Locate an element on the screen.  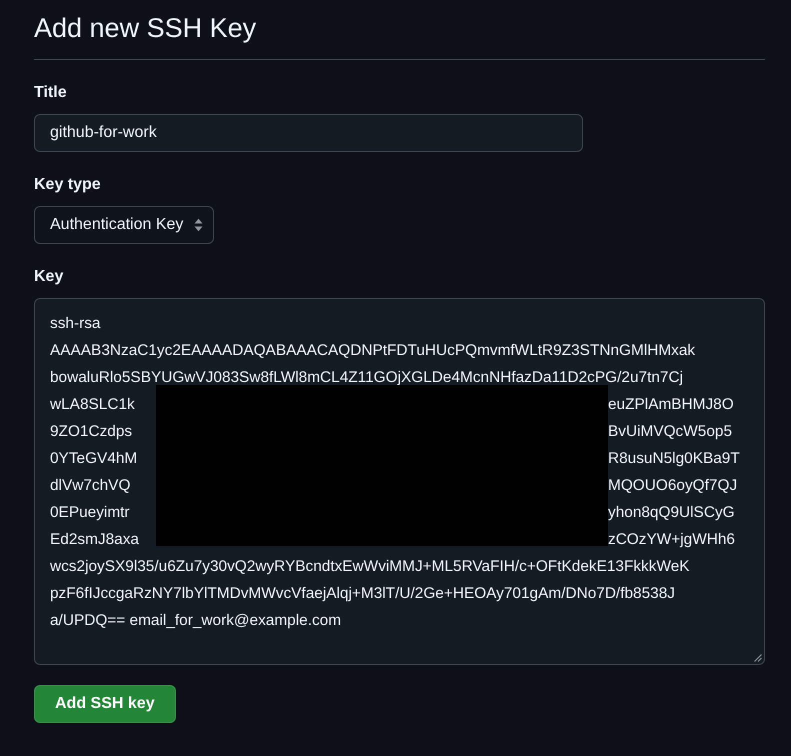
title-label: Title is located at coordinates (51, 93).